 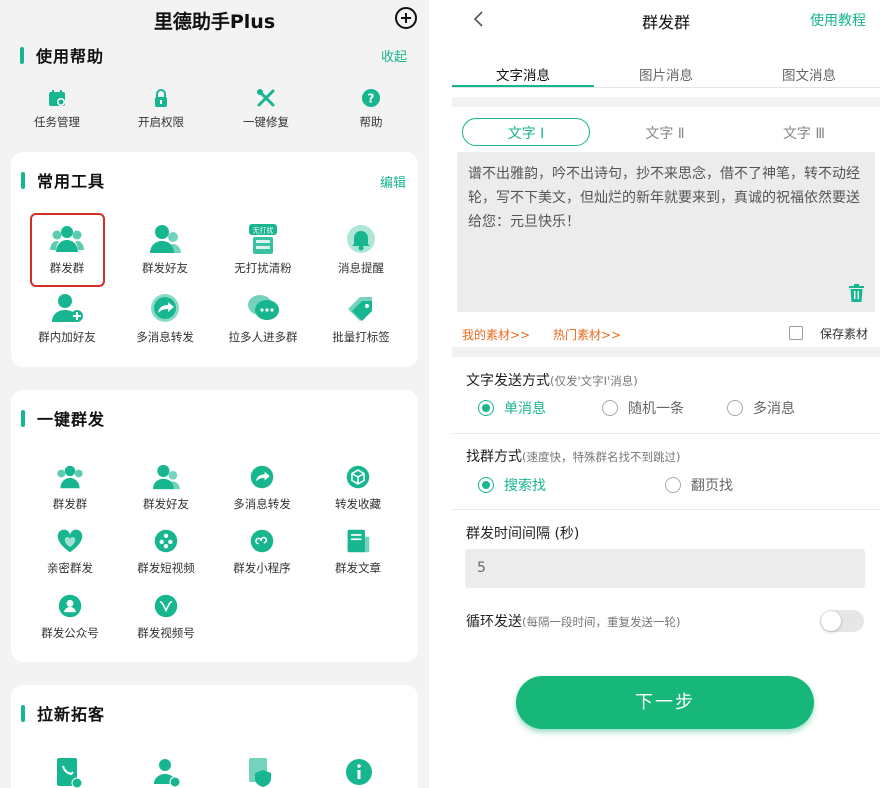 I want to click on common-tools-header: 常用工具, so click(x=63, y=180).